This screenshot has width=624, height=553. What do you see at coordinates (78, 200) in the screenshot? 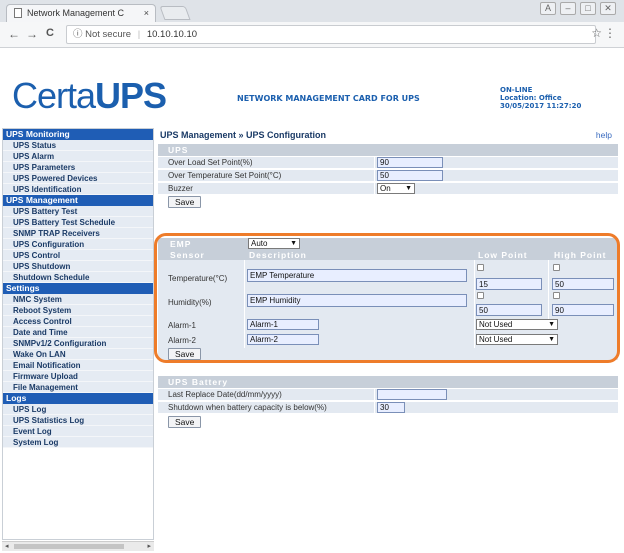
I see `sidebar-group-header: UPS Management` at bounding box center [78, 200].